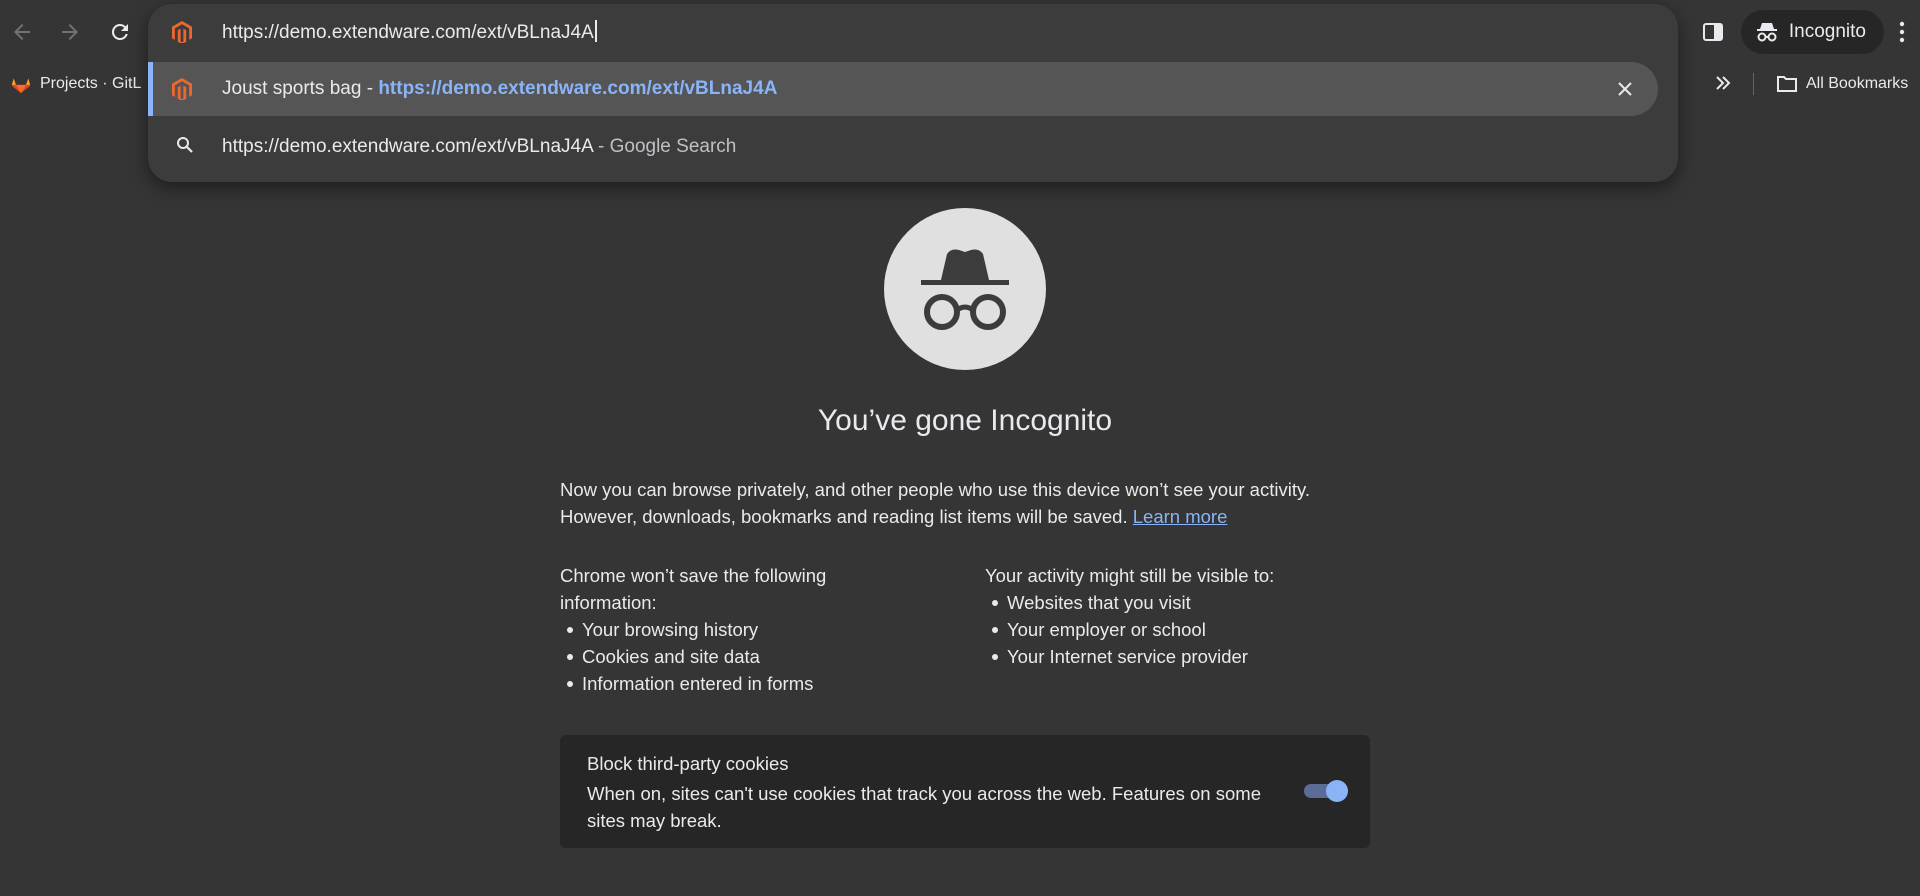  What do you see at coordinates (21, 86) in the screenshot?
I see `gitlab-icon` at bounding box center [21, 86].